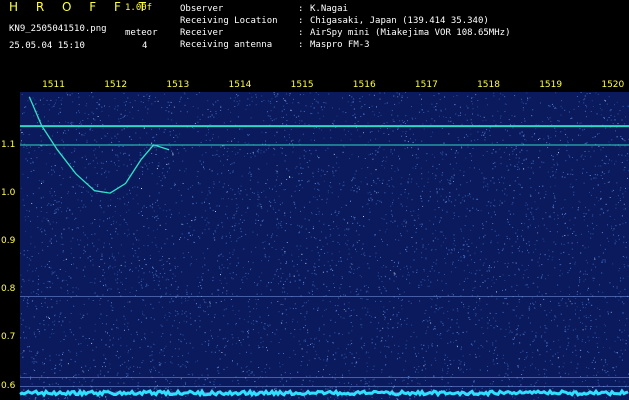 Image resolution: width=629 pixels, height=400 pixels. Describe the element at coordinates (264, 9) in the screenshot. I see `meta-row-observer: Observer: K.Nagai` at that location.